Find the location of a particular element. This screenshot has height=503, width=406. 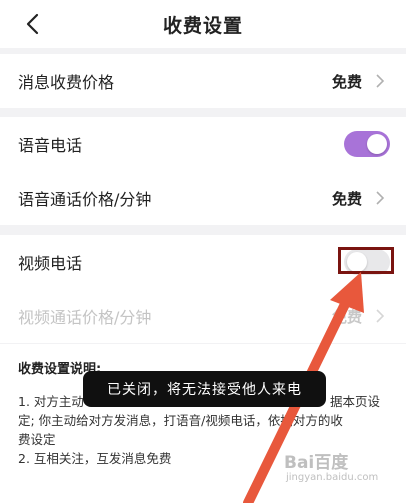

description-line: 1. 对方主动 is located at coordinates (51, 401).